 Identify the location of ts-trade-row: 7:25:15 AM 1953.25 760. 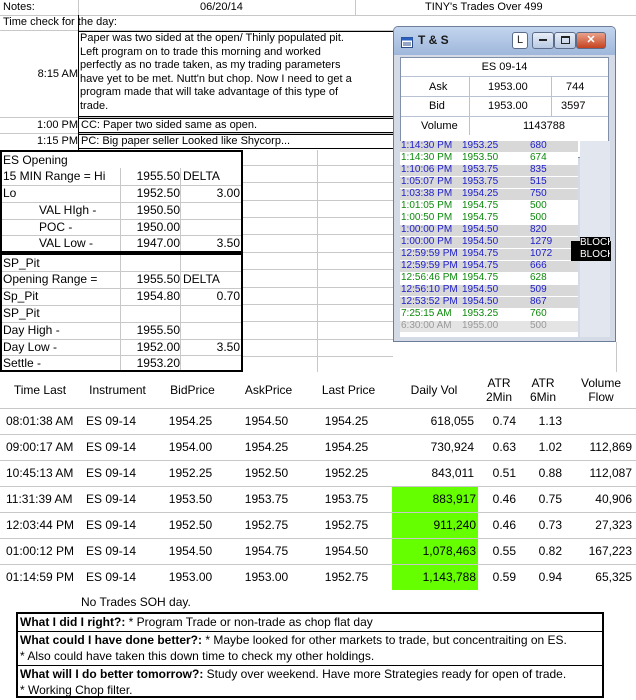
(489, 314).